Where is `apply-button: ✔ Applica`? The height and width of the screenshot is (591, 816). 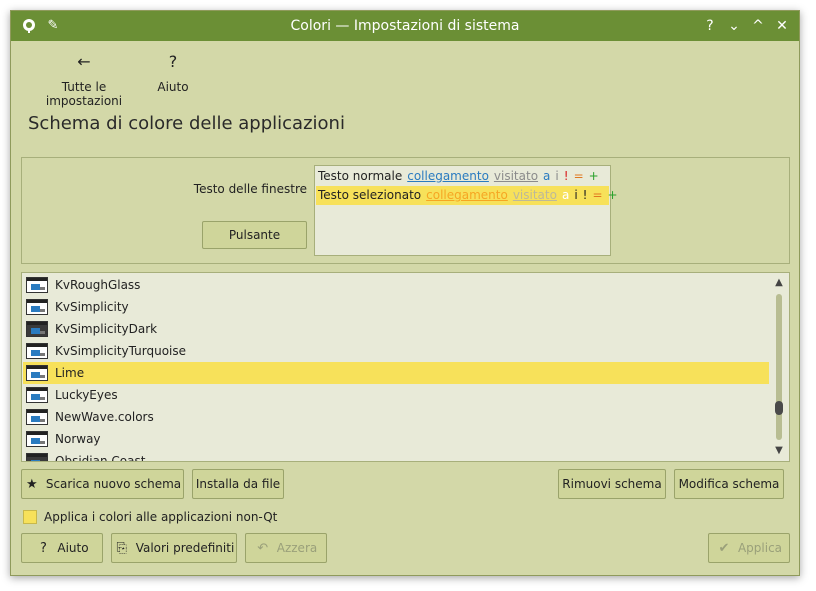
apply-button: ✔ Applica is located at coordinates (749, 548).